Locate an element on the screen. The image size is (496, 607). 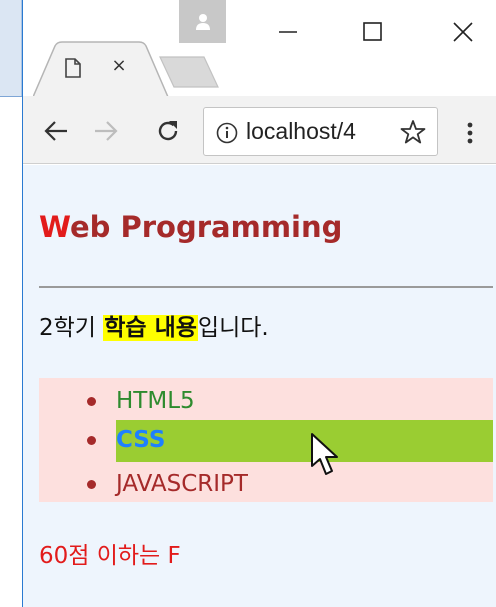
tab-close-icon: × is located at coordinates (119, 66).